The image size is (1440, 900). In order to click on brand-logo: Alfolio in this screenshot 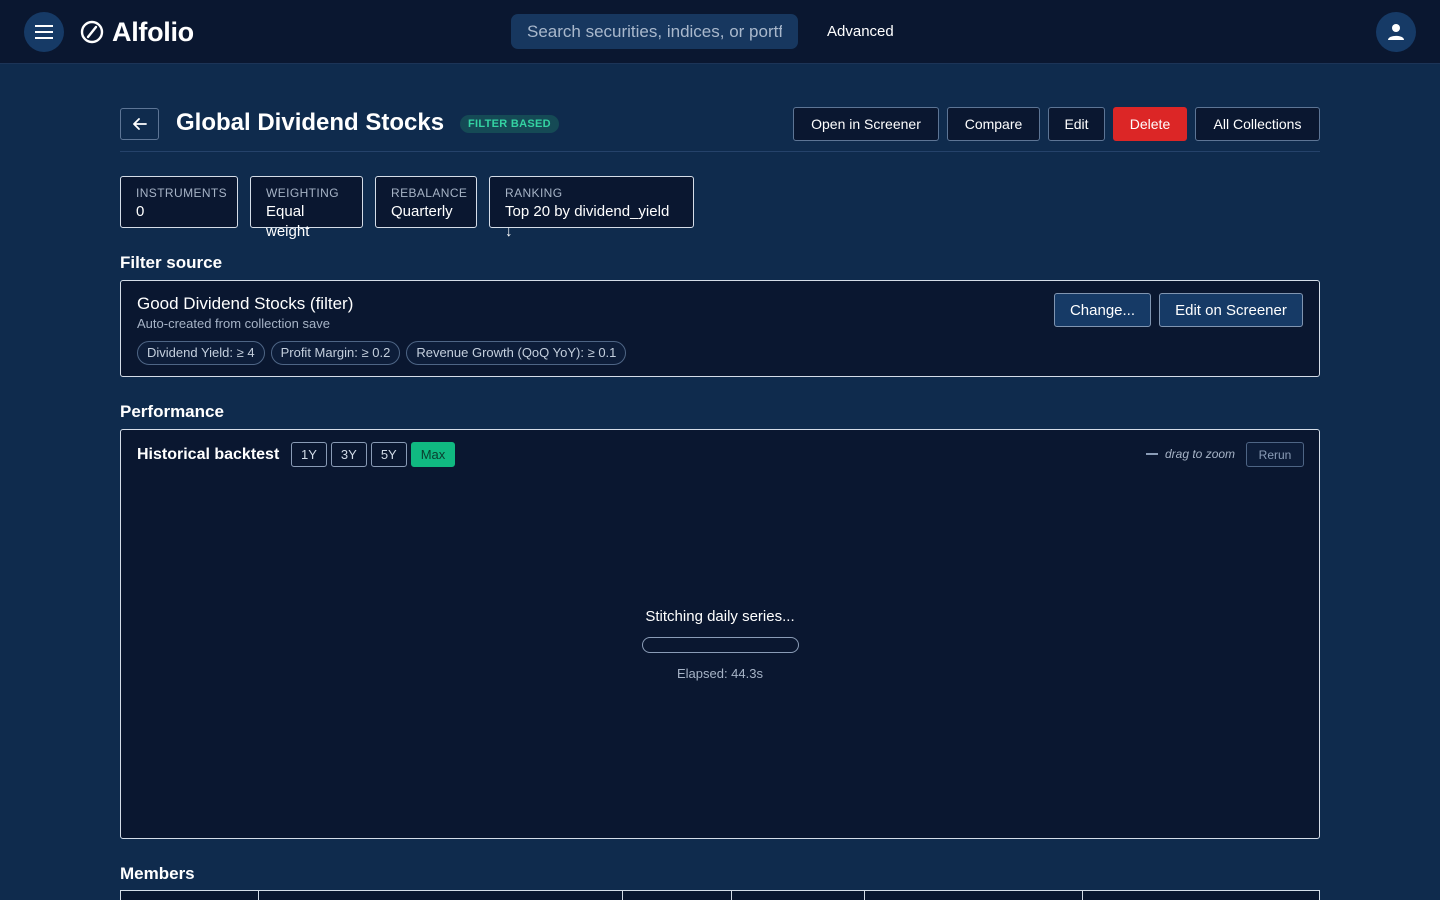, I will do `click(137, 32)`.